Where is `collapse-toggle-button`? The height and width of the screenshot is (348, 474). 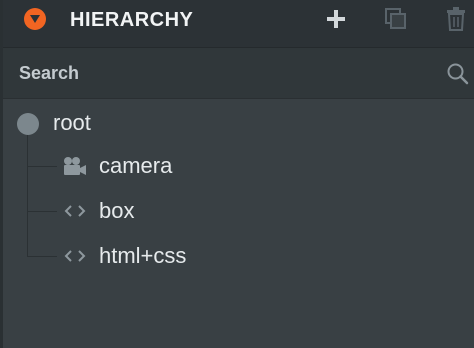
collapse-toggle-button is located at coordinates (35, 19).